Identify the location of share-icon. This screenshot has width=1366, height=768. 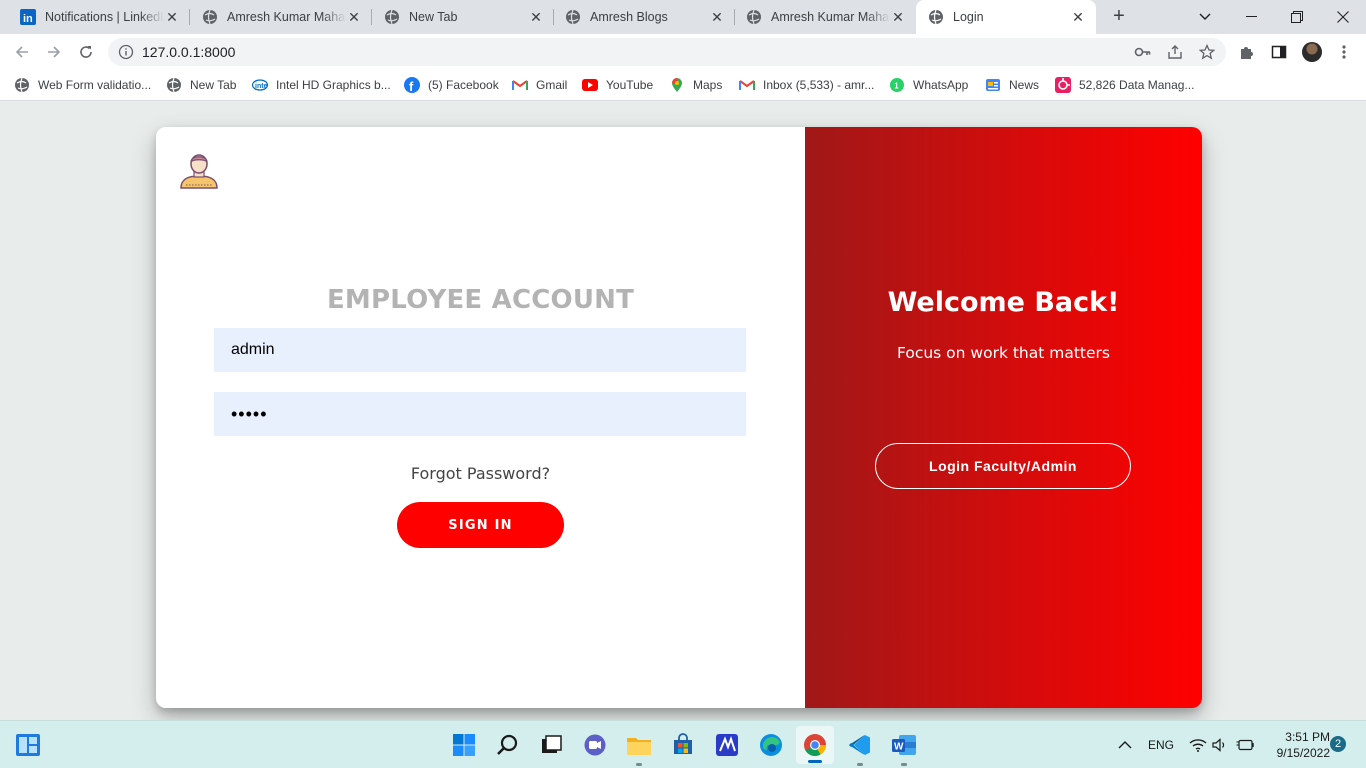
(1175, 52).